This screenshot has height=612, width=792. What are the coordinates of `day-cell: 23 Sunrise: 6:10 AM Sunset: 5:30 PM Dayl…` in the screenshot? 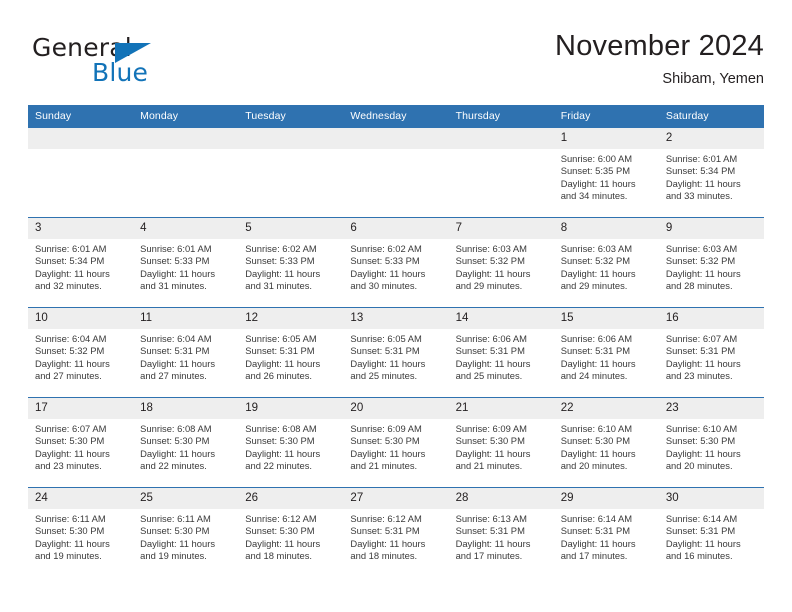 It's located at (711, 442).